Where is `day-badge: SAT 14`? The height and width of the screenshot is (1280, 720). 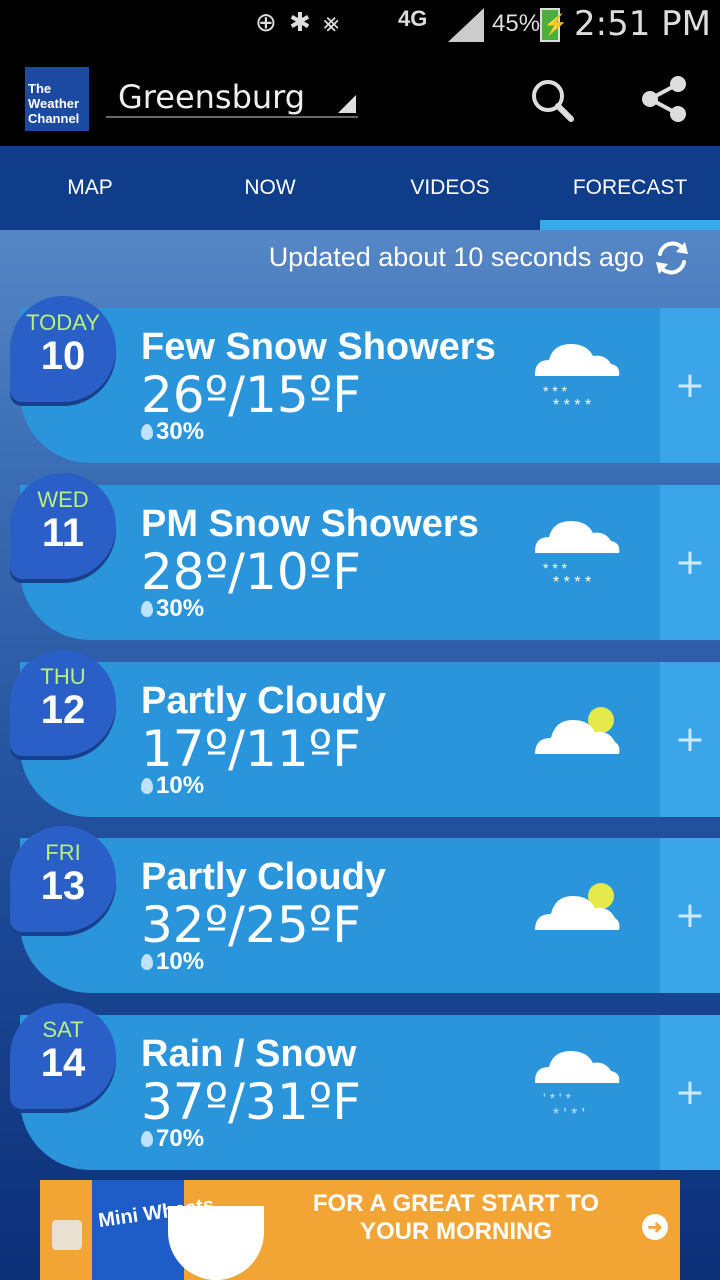 day-badge: SAT 14 is located at coordinates (63, 1056).